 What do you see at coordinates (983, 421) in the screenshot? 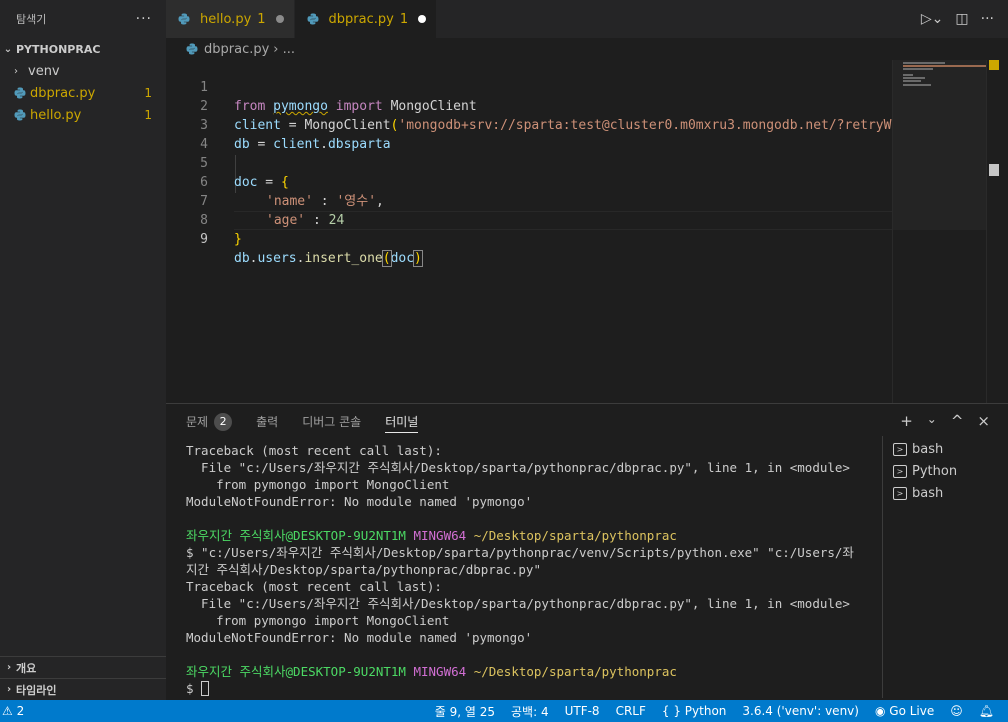
I see `close-icon: ×` at bounding box center [983, 421].